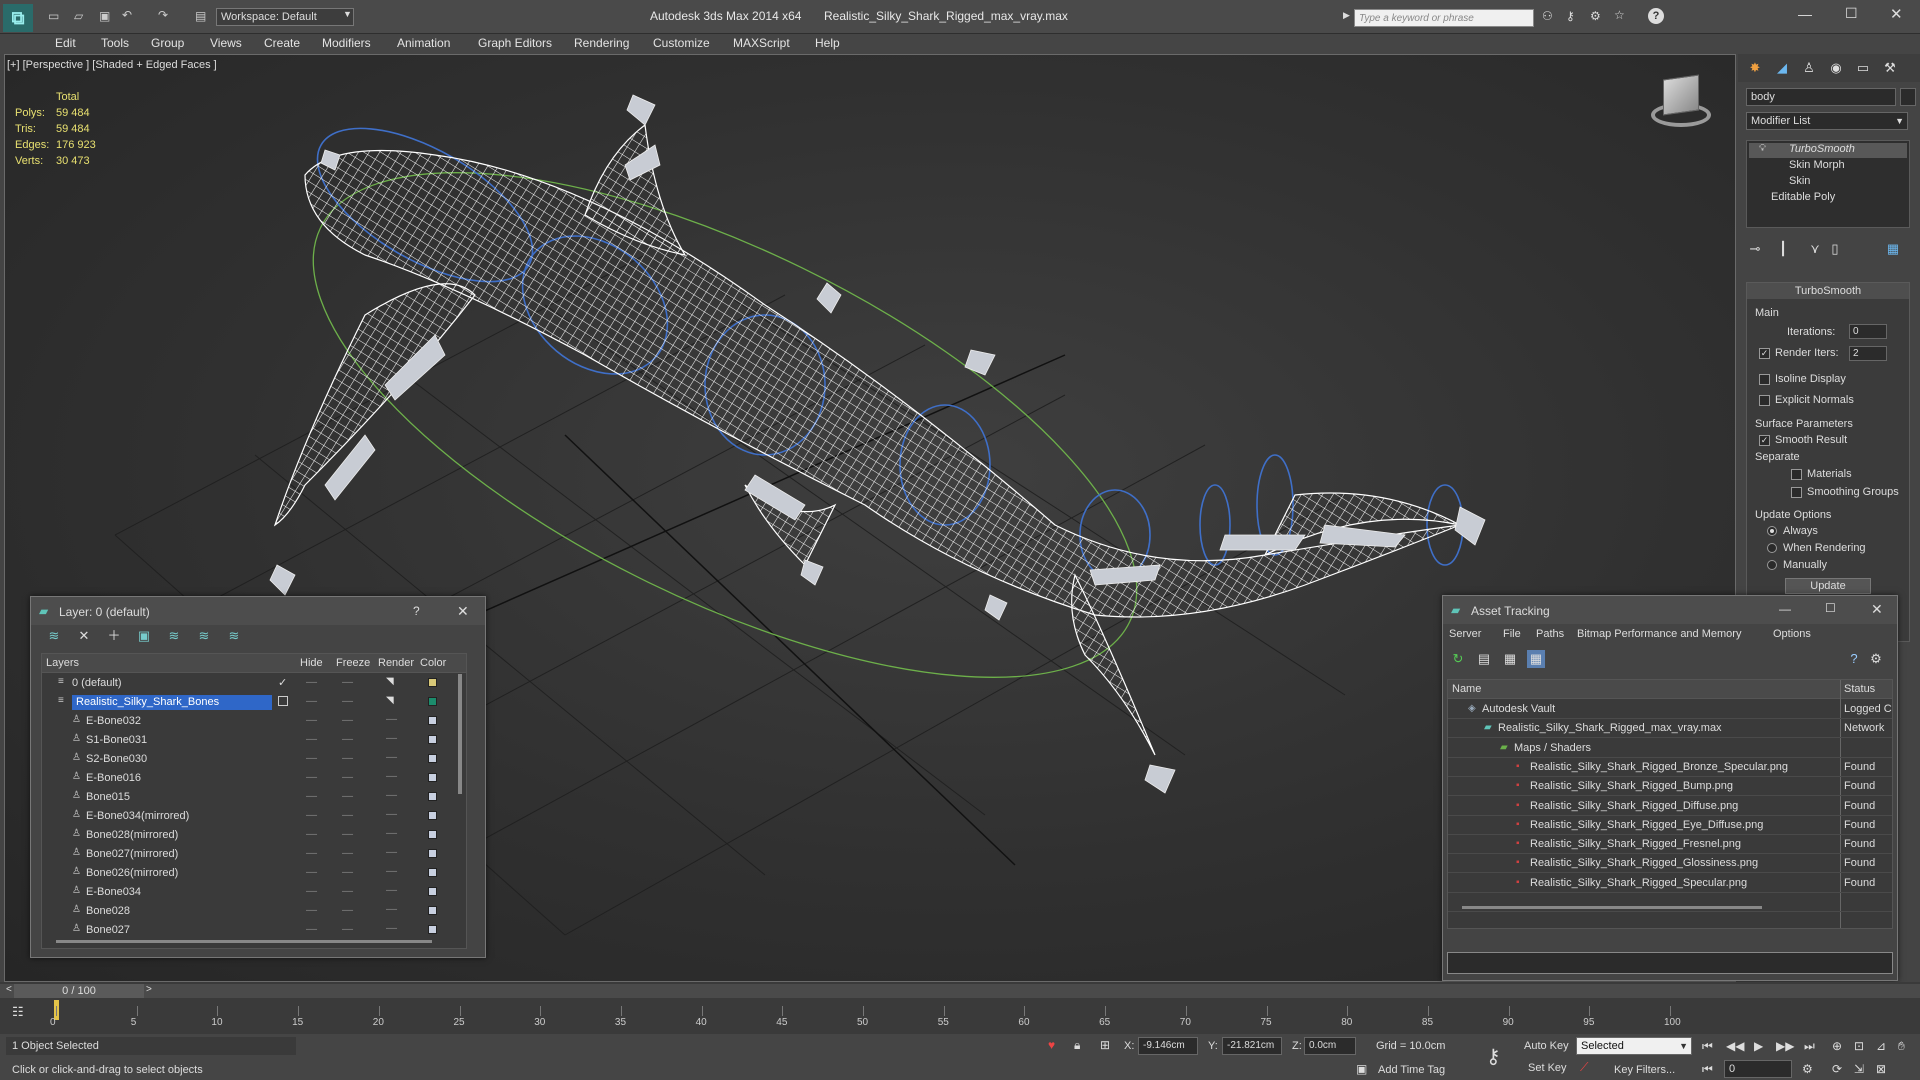 Image resolution: width=1920 pixels, height=1080 pixels. Describe the element at coordinates (1802, 379) in the screenshot. I see `isoline-checkbox: Isoline Display` at that location.